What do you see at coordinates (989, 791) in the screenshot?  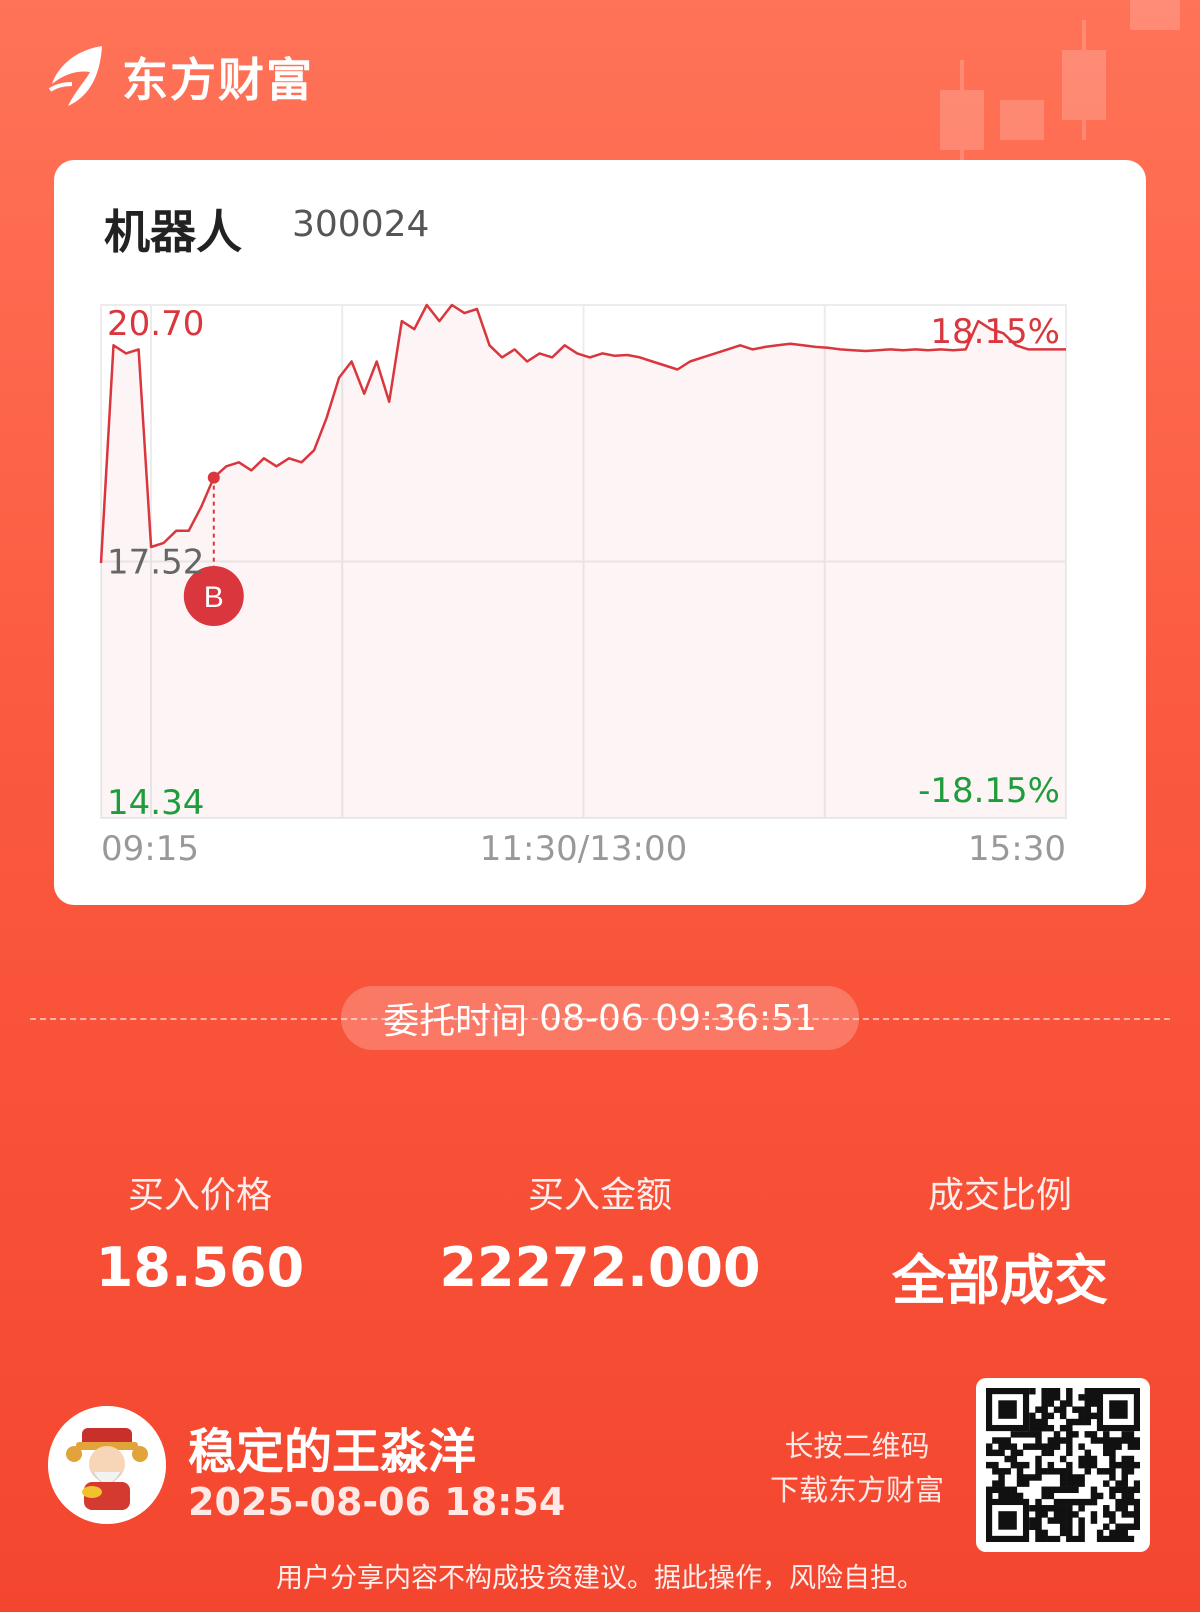 I see `pct-low-label: -18.15%` at bounding box center [989, 791].